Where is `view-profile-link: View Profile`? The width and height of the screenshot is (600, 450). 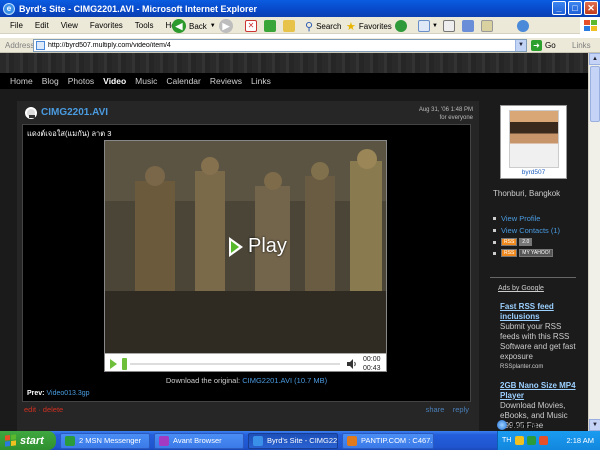
view-profile-link: View Profile is located at coordinates (526, 218).